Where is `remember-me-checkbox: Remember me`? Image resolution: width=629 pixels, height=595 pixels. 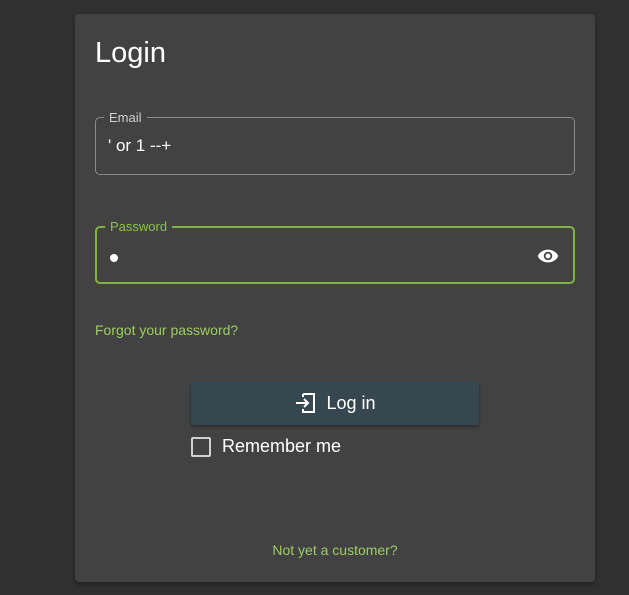
remember-me-checkbox: Remember me is located at coordinates (266, 446).